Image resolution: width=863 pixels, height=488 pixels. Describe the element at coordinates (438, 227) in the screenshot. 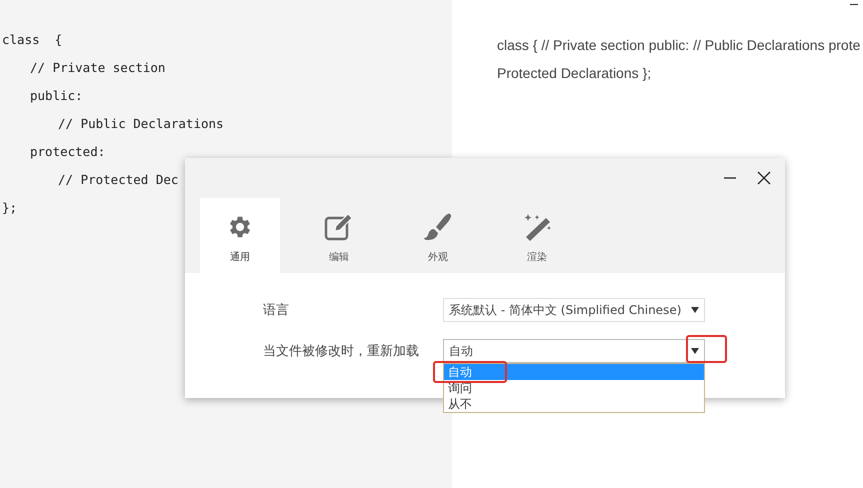

I see `brush-icon` at that location.